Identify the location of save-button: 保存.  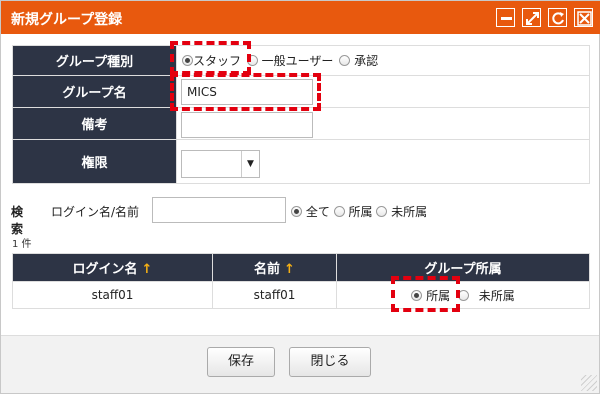
(241, 362).